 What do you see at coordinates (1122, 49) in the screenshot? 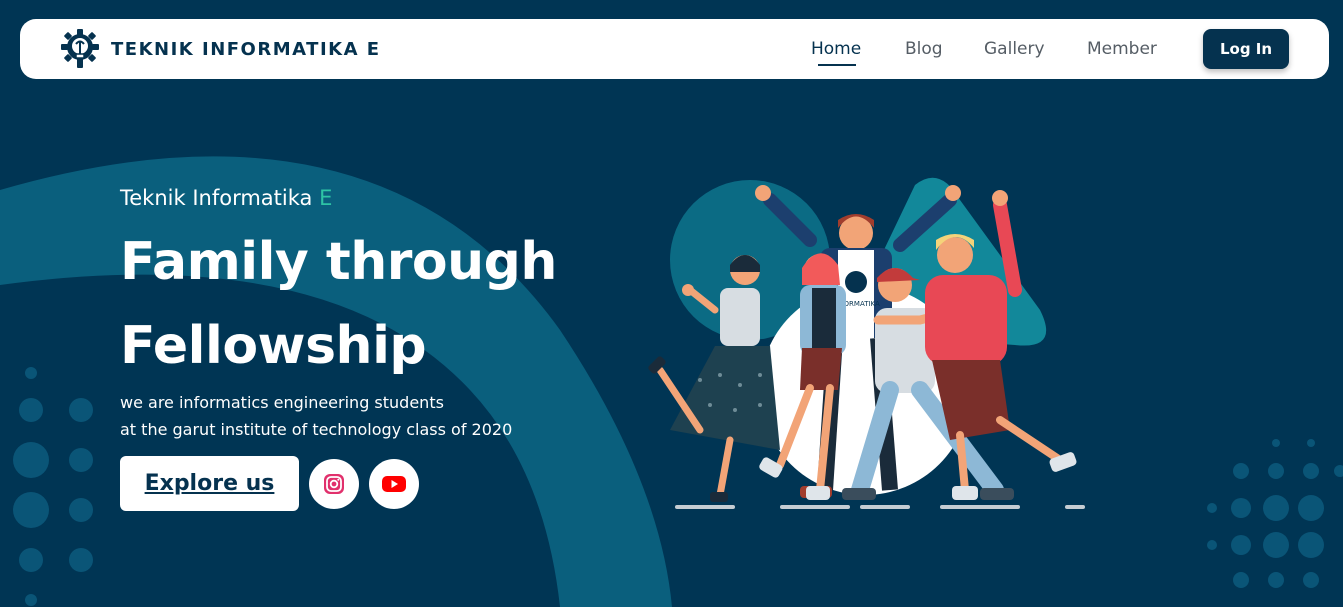
I see `nav-link-member: Member` at bounding box center [1122, 49].